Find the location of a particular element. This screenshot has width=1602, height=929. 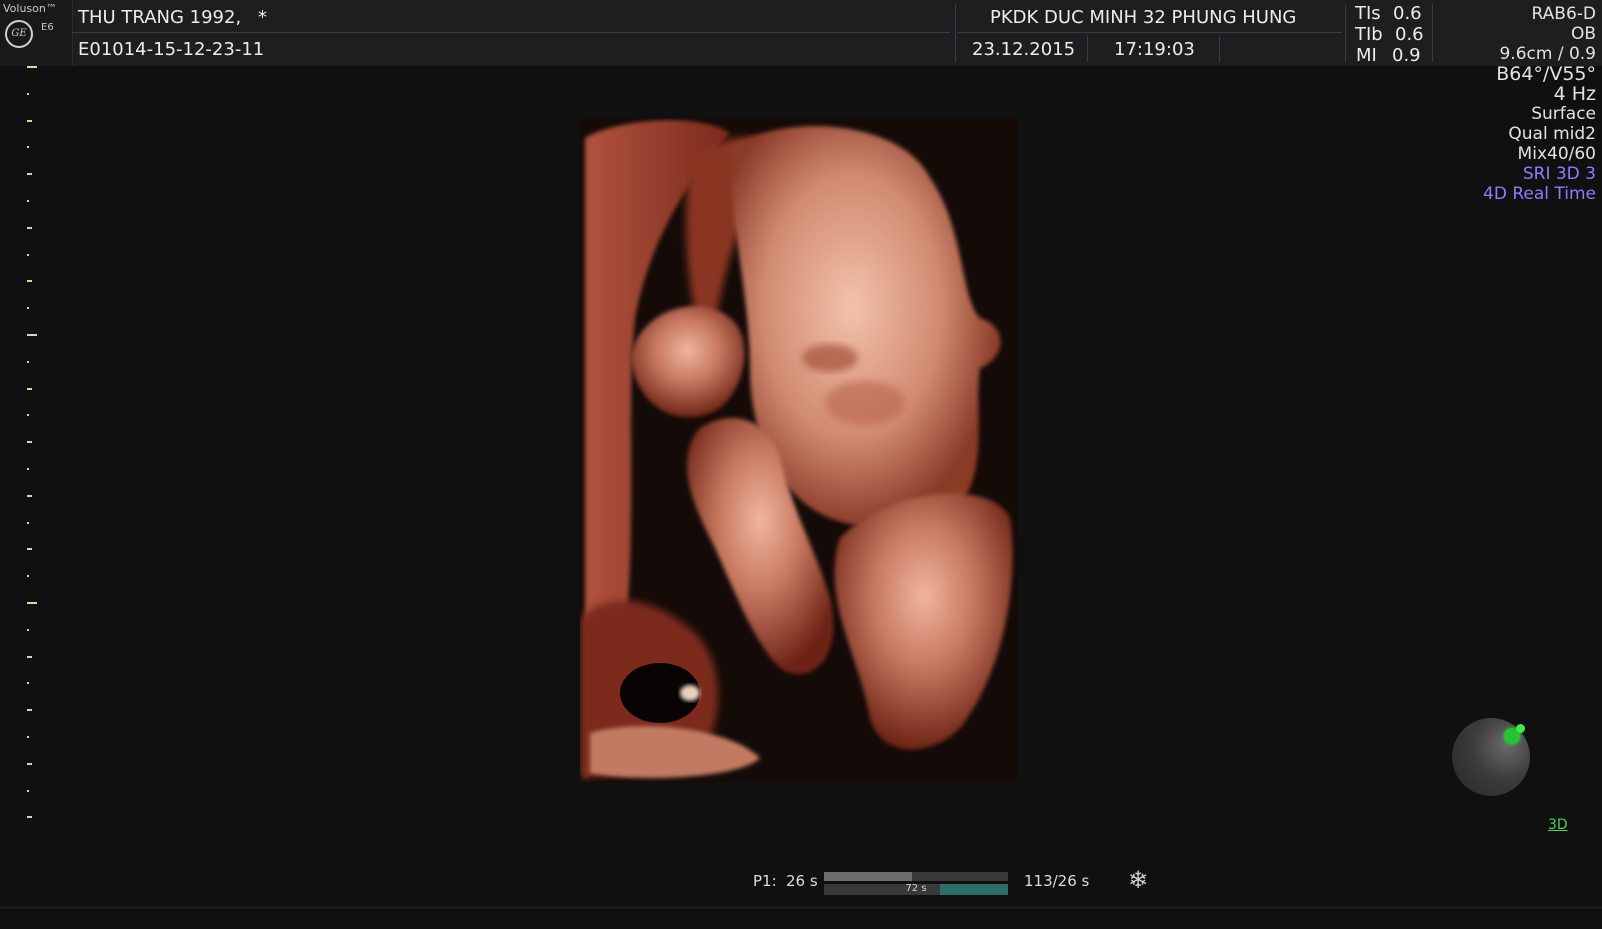

depth-label: 9.6cm / 0.9 is located at coordinates (1547, 54).